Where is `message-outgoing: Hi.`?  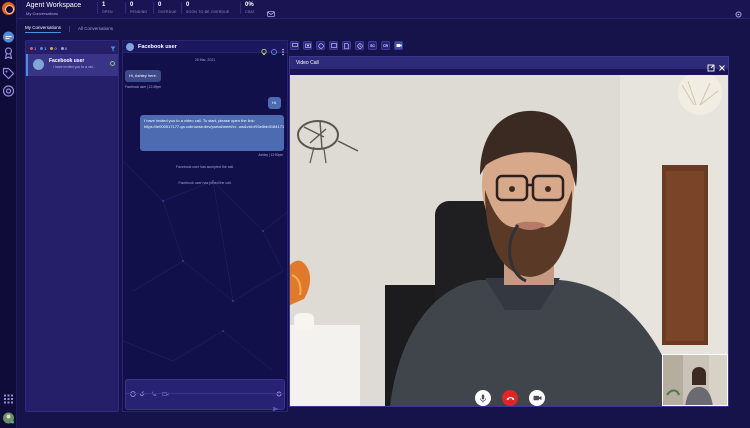
message-outgoing: Hi. is located at coordinates (274, 103).